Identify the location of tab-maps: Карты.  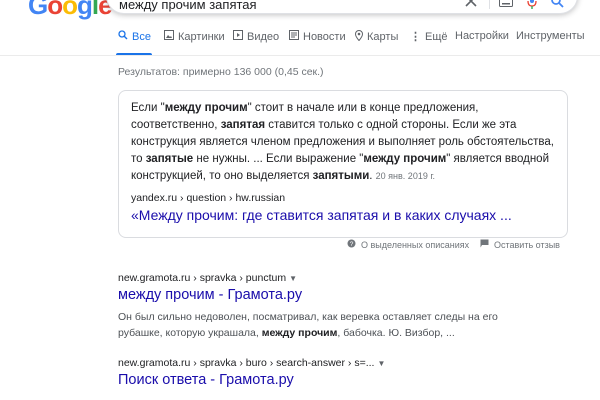
(376, 36).